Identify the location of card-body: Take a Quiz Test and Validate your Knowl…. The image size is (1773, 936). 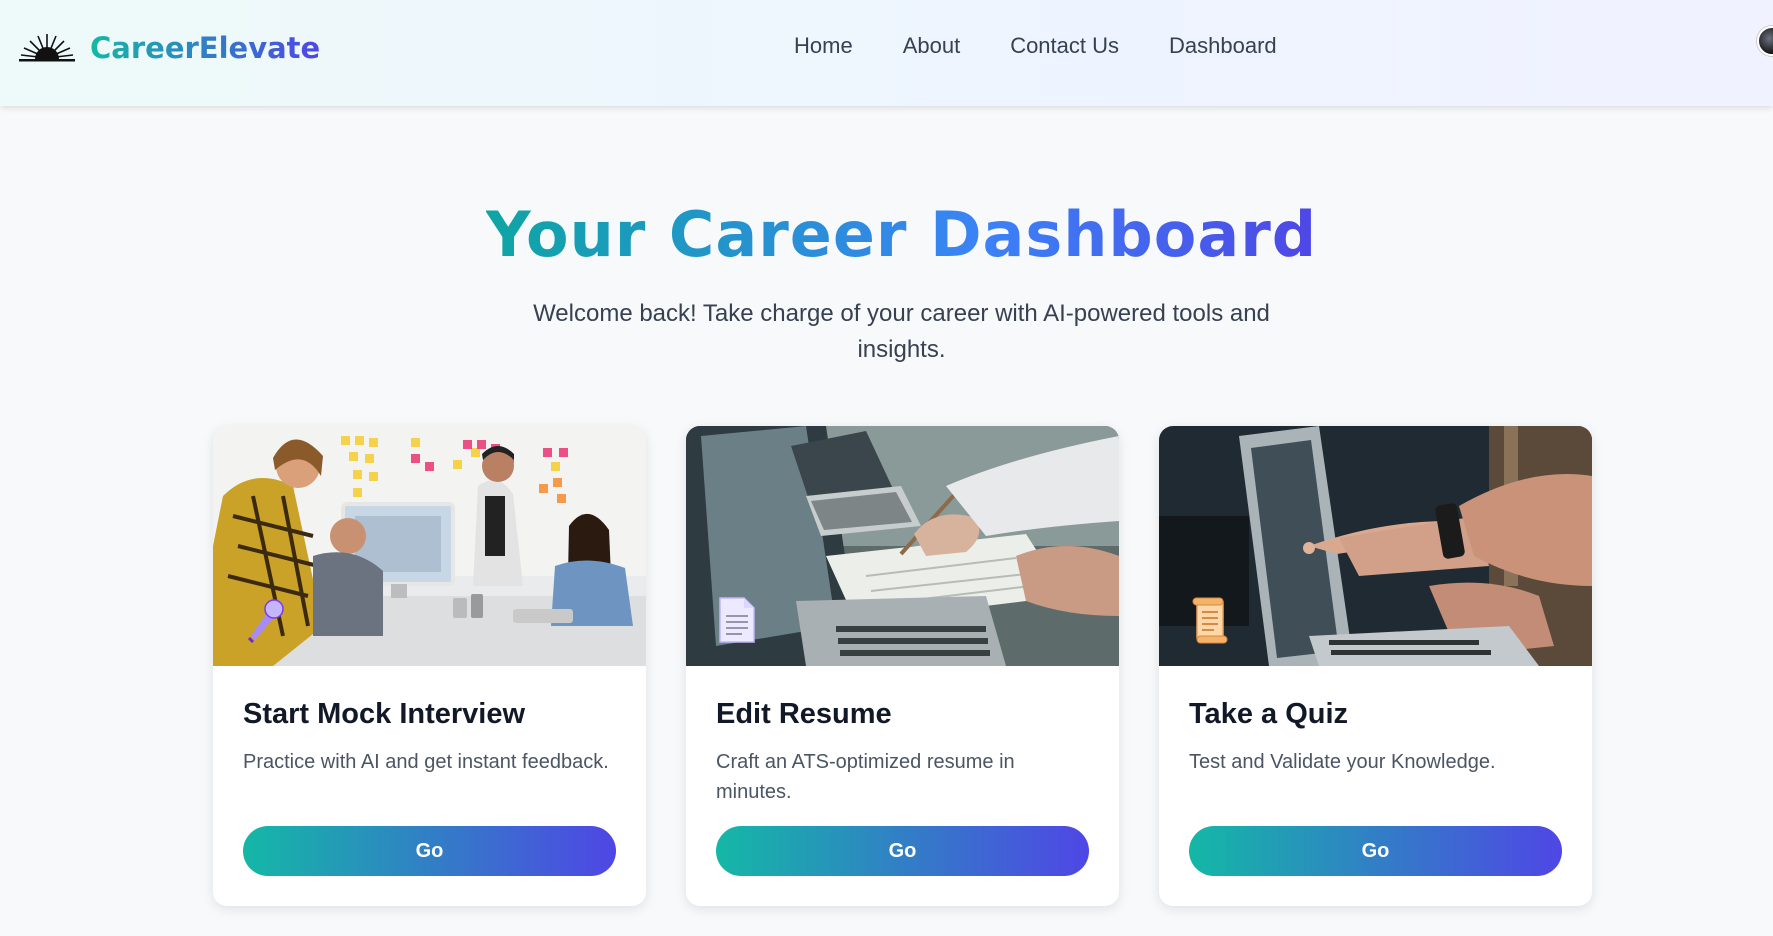
(1375, 736).